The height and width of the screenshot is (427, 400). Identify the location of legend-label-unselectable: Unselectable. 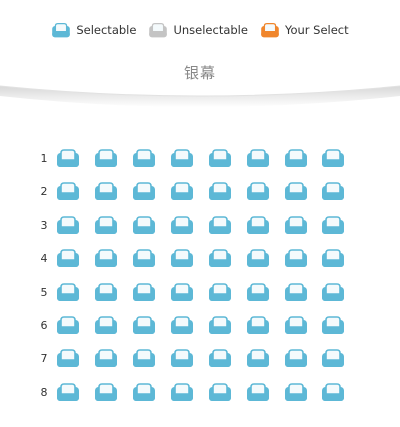
(210, 30).